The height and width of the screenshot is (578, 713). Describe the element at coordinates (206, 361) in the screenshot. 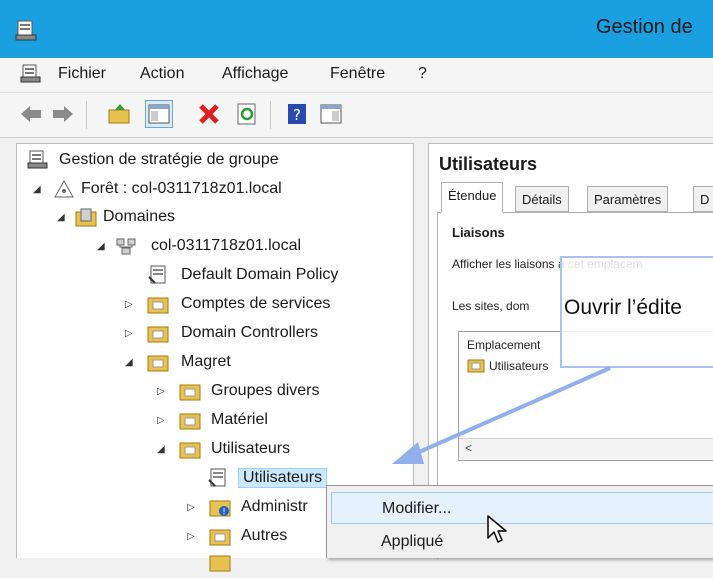

I see `tree-label: Magret` at that location.